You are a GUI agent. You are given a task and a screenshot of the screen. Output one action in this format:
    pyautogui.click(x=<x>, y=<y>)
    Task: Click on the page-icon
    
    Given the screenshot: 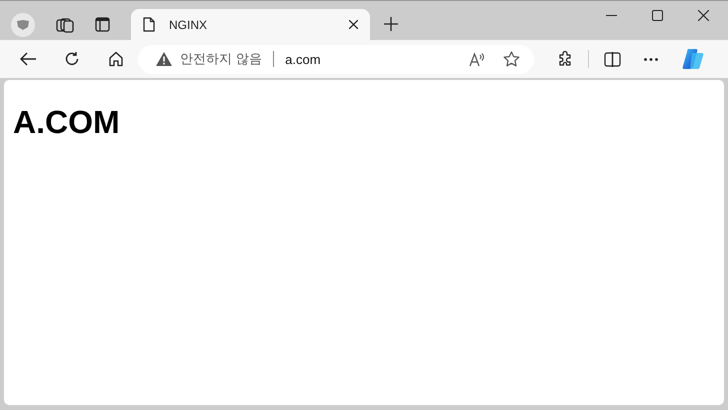 What is the action you would take?
    pyautogui.click(x=149, y=24)
    